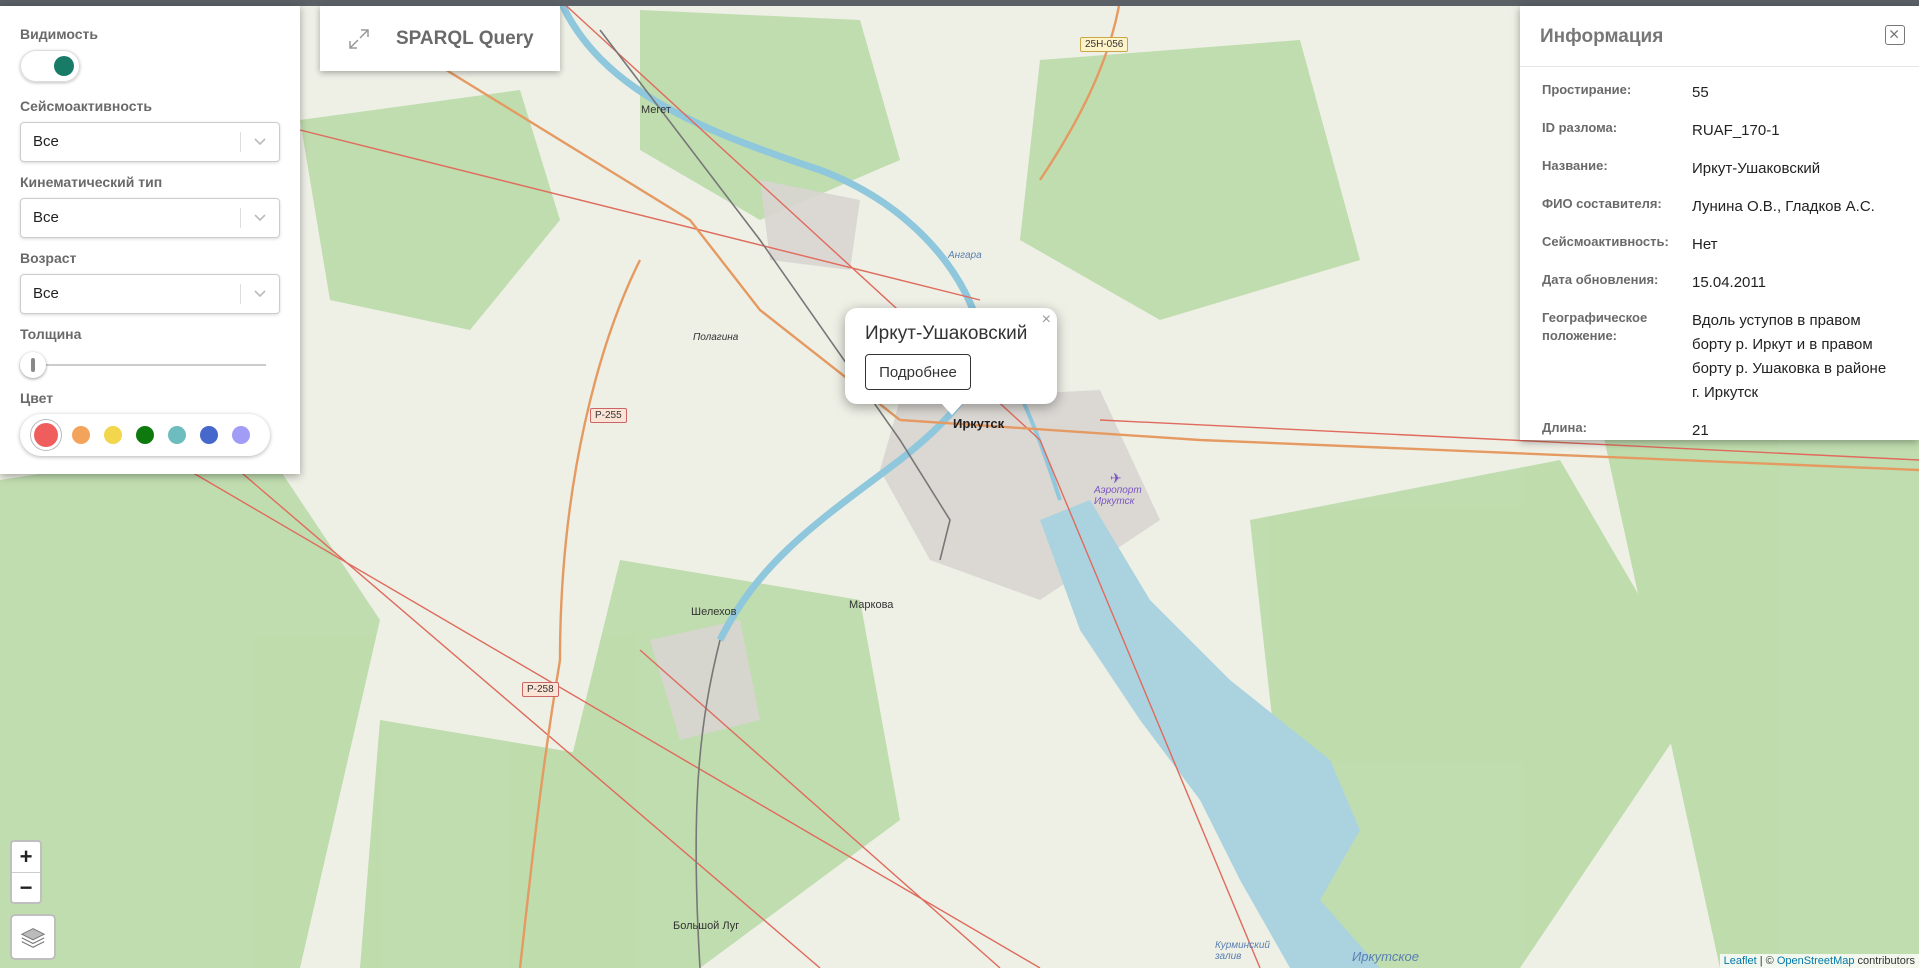  What do you see at coordinates (656, 110) in the screenshot?
I see `town-label-megat: Мегет` at bounding box center [656, 110].